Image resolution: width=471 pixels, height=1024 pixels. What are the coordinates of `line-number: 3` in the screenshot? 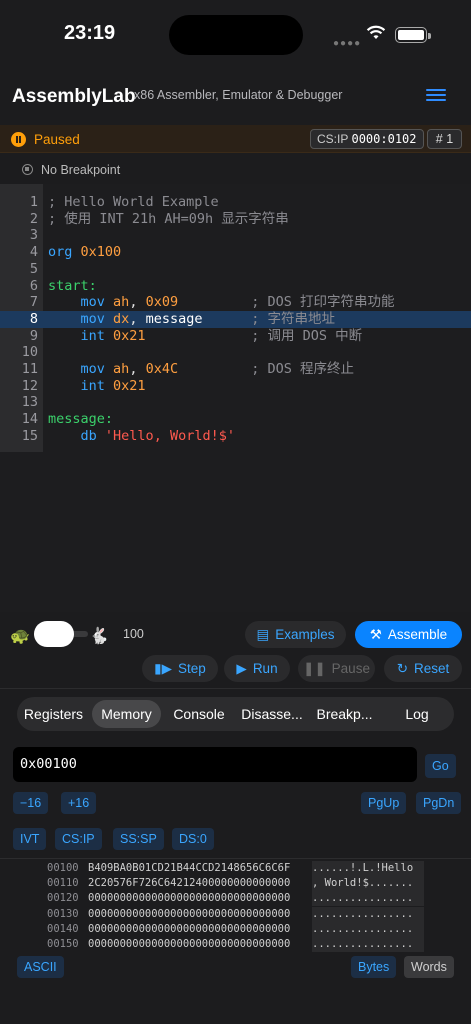 It's located at (19, 235).